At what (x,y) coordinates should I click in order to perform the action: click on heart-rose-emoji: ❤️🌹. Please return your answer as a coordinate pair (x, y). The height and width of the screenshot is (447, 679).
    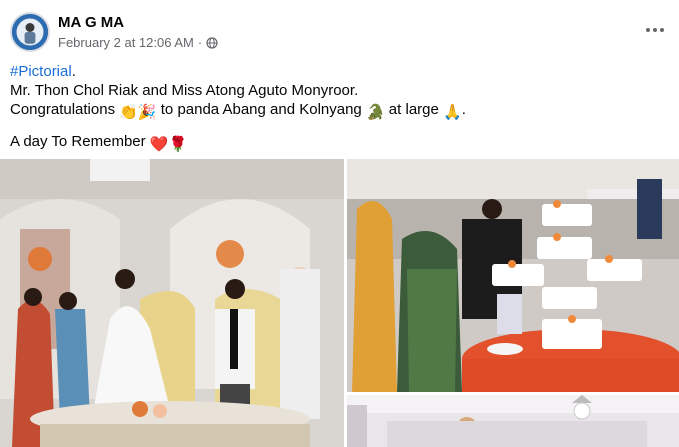
    Looking at the image, I should click on (168, 144).